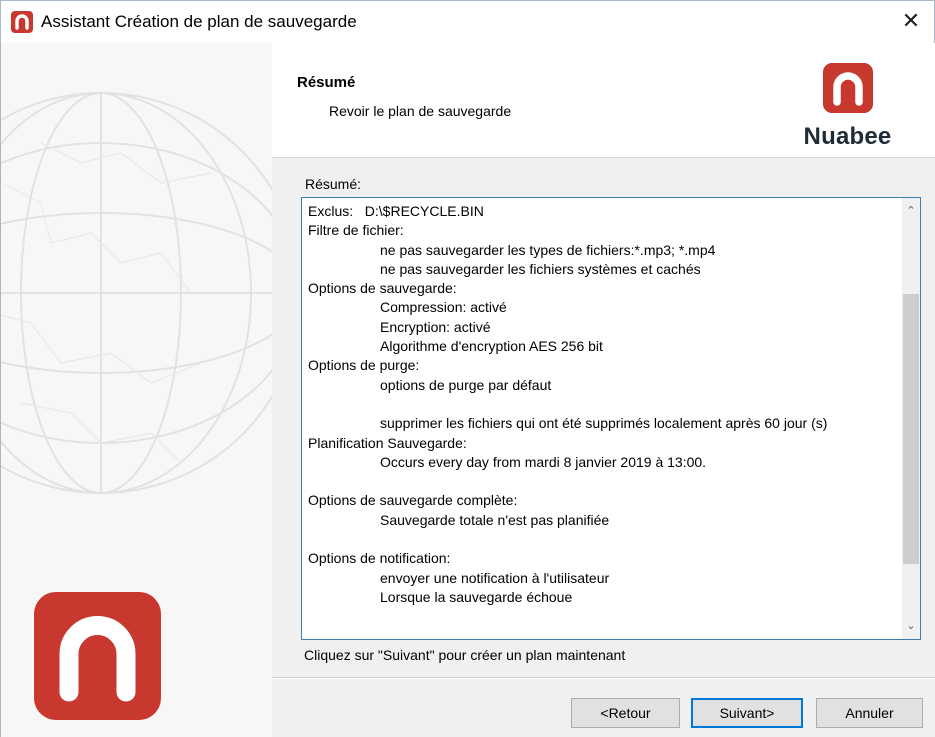  I want to click on page-subtitle: Revoir le plan de sauvegarde, so click(420, 111).